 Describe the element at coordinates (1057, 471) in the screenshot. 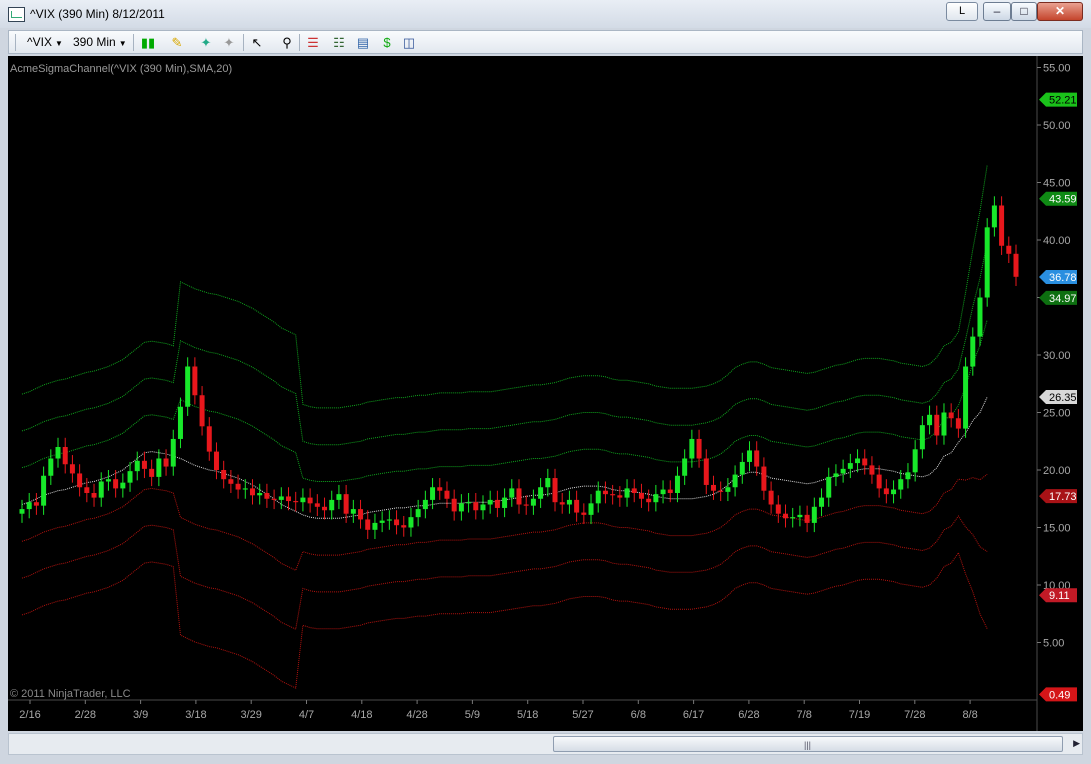

I see `y-tick-label: 20.00` at that location.